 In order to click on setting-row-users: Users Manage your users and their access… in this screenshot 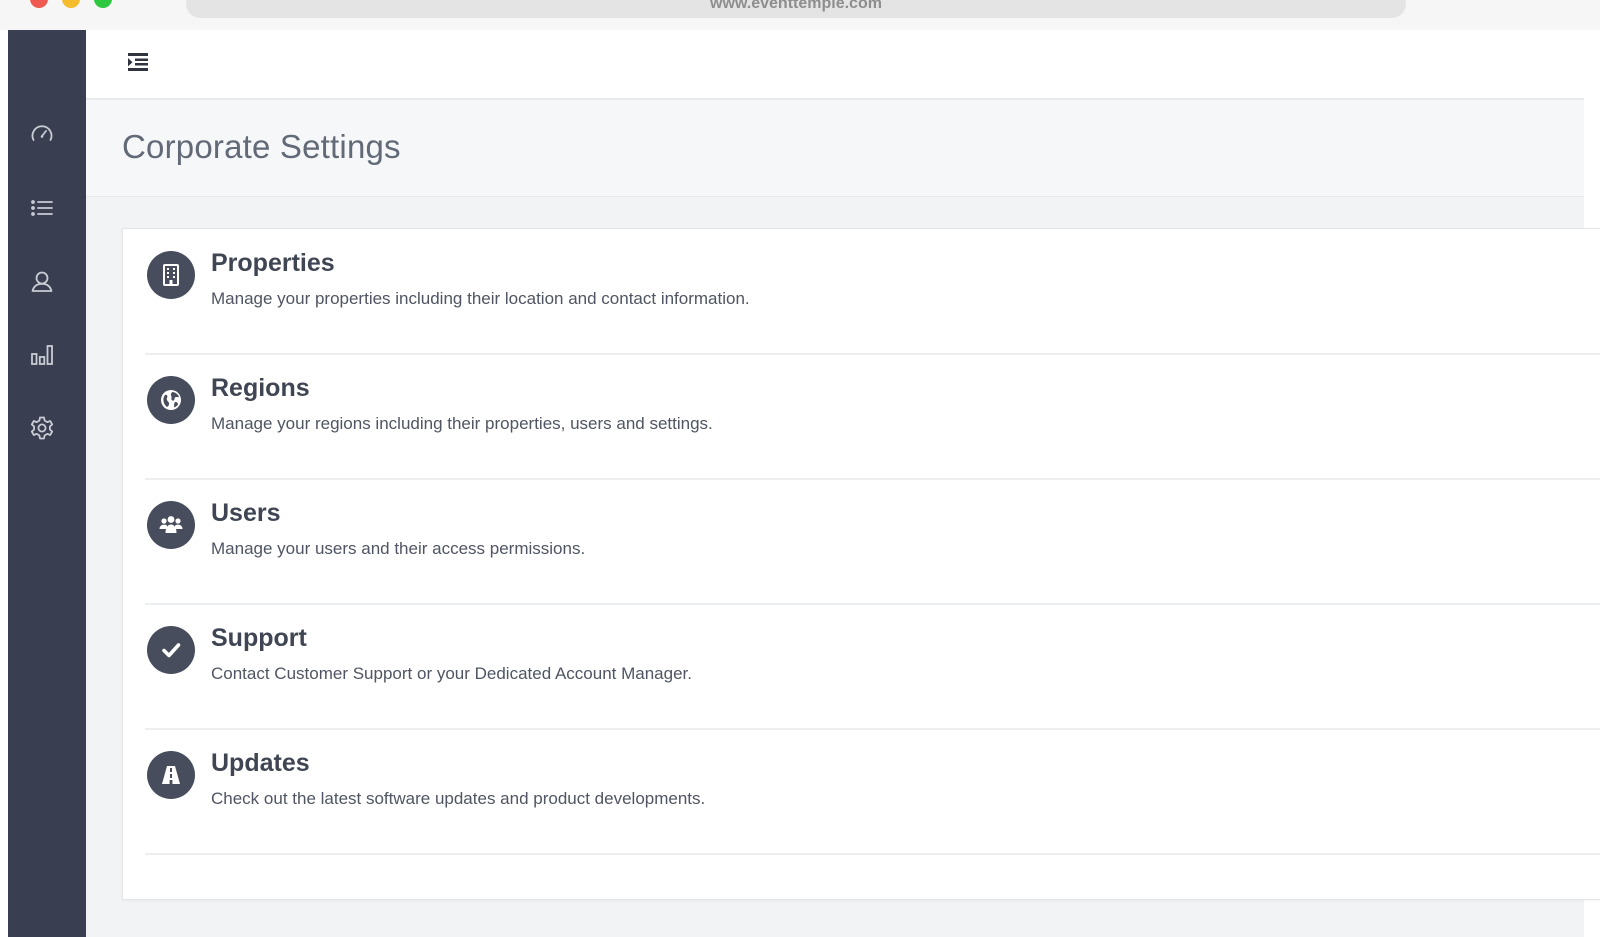, I will do `click(872, 542)`.